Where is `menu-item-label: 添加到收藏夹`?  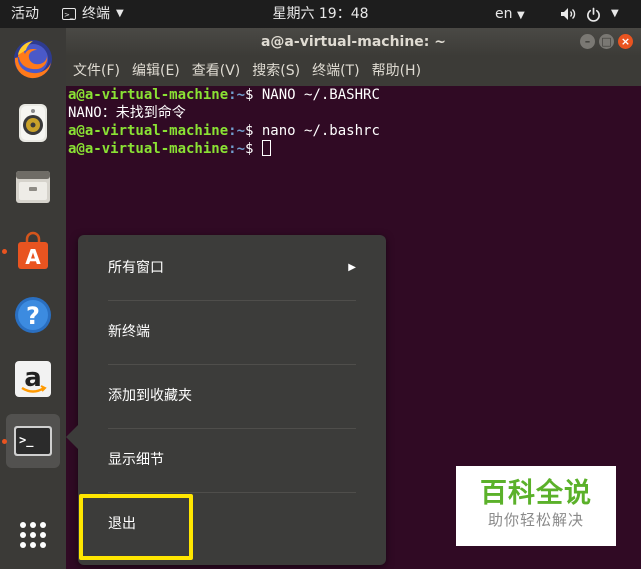
menu-item-label: 添加到收藏夹 is located at coordinates (150, 396).